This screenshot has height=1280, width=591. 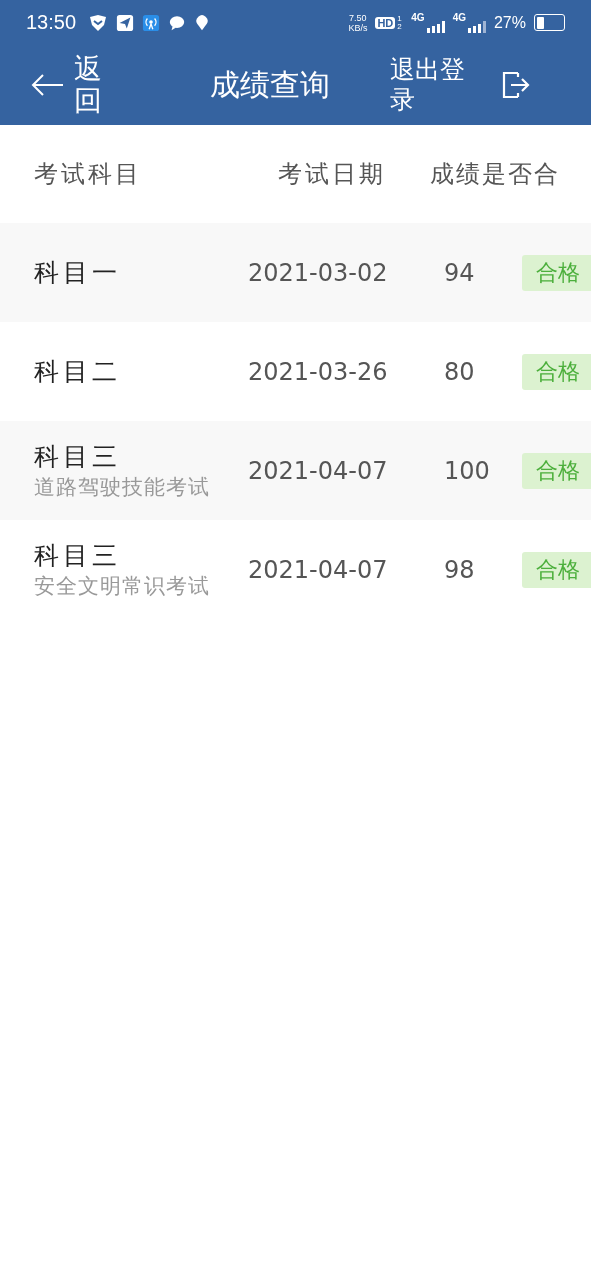 What do you see at coordinates (151, 22) in the screenshot?
I see `hotspot-icon` at bounding box center [151, 22].